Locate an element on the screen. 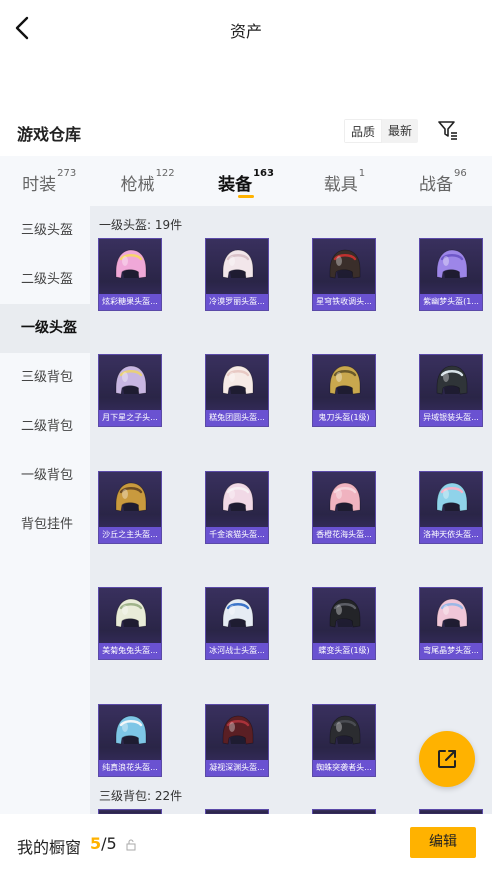 The width and height of the screenshot is (492, 871). top-bar: 资产 is located at coordinates (246, 29).